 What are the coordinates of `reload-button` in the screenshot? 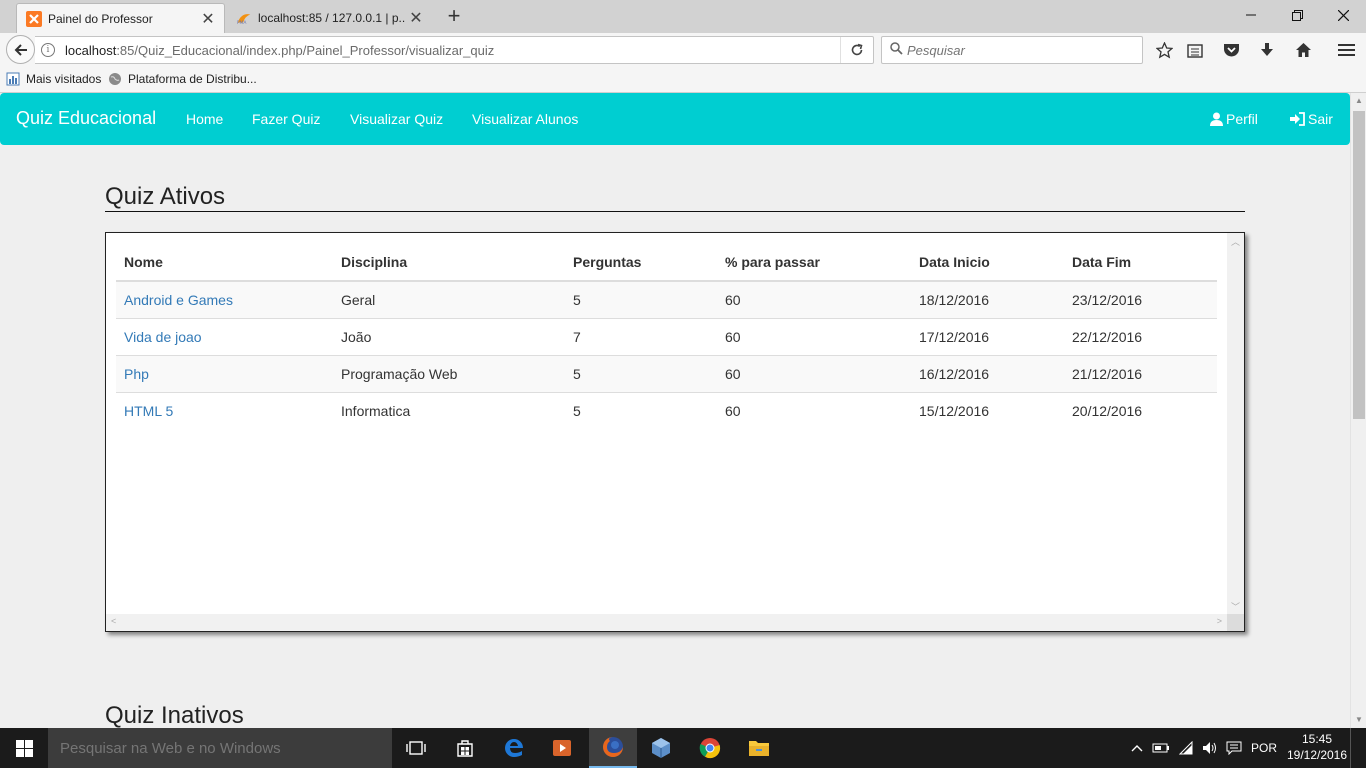 It's located at (856, 50).